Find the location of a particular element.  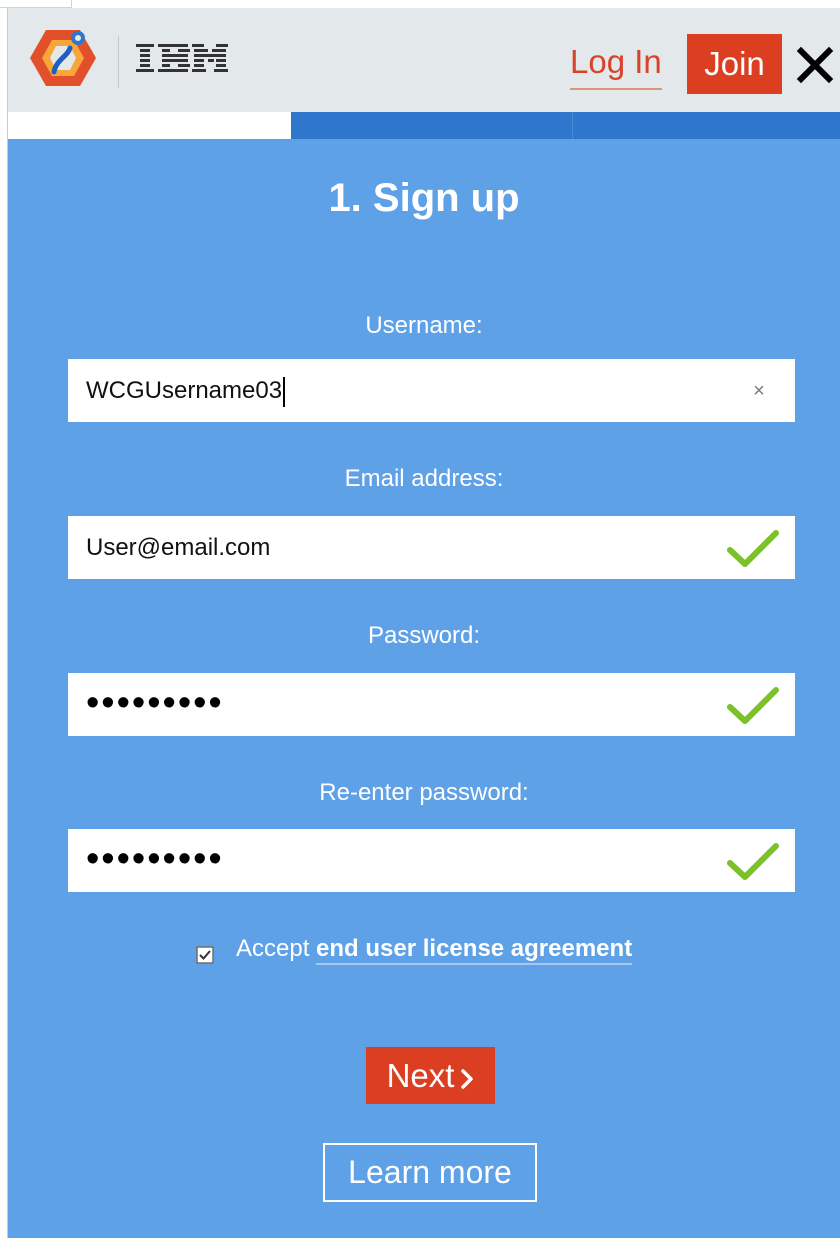

progress-step-divider is located at coordinates (572, 125).